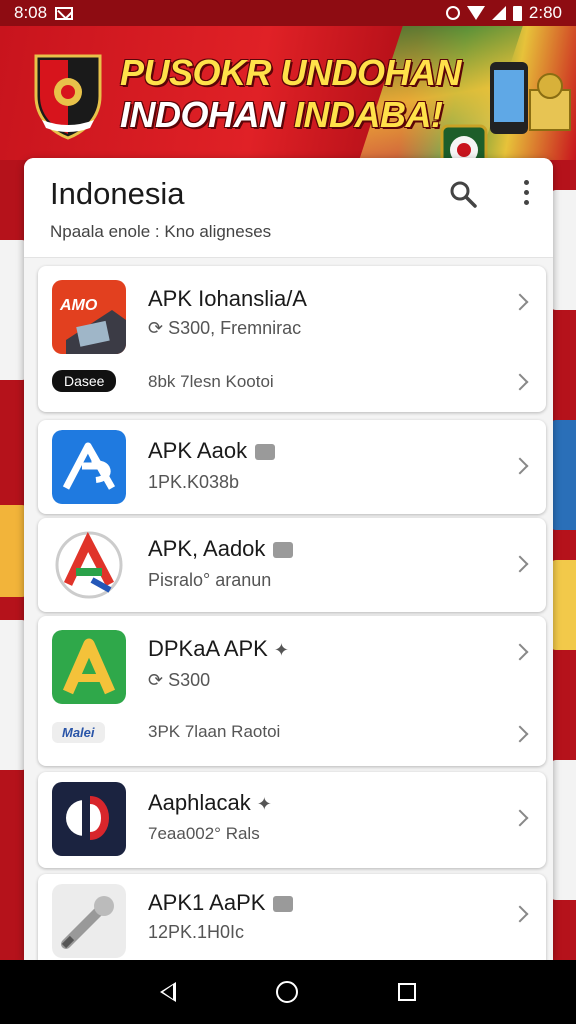  What do you see at coordinates (189, 680) in the screenshot?
I see `app-meta-text: S300` at bounding box center [189, 680].